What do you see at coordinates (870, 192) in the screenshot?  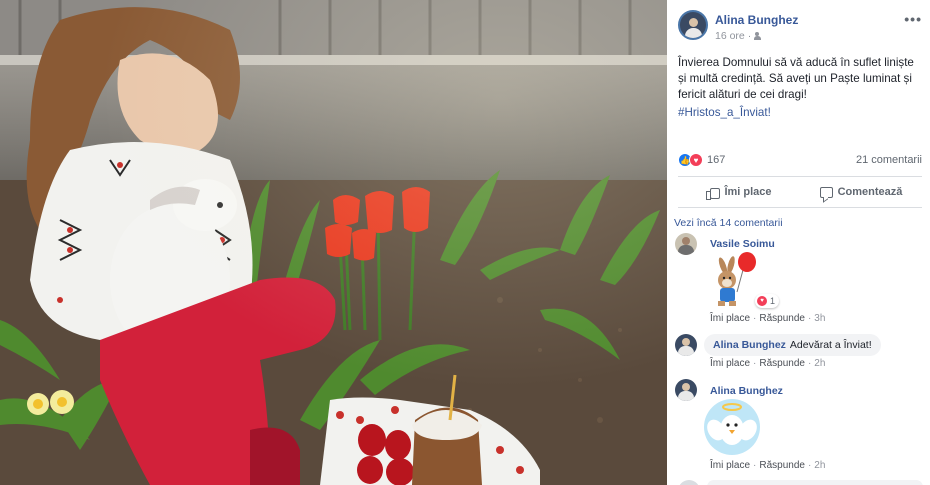 I see `comment-button-label: Comentează` at bounding box center [870, 192].